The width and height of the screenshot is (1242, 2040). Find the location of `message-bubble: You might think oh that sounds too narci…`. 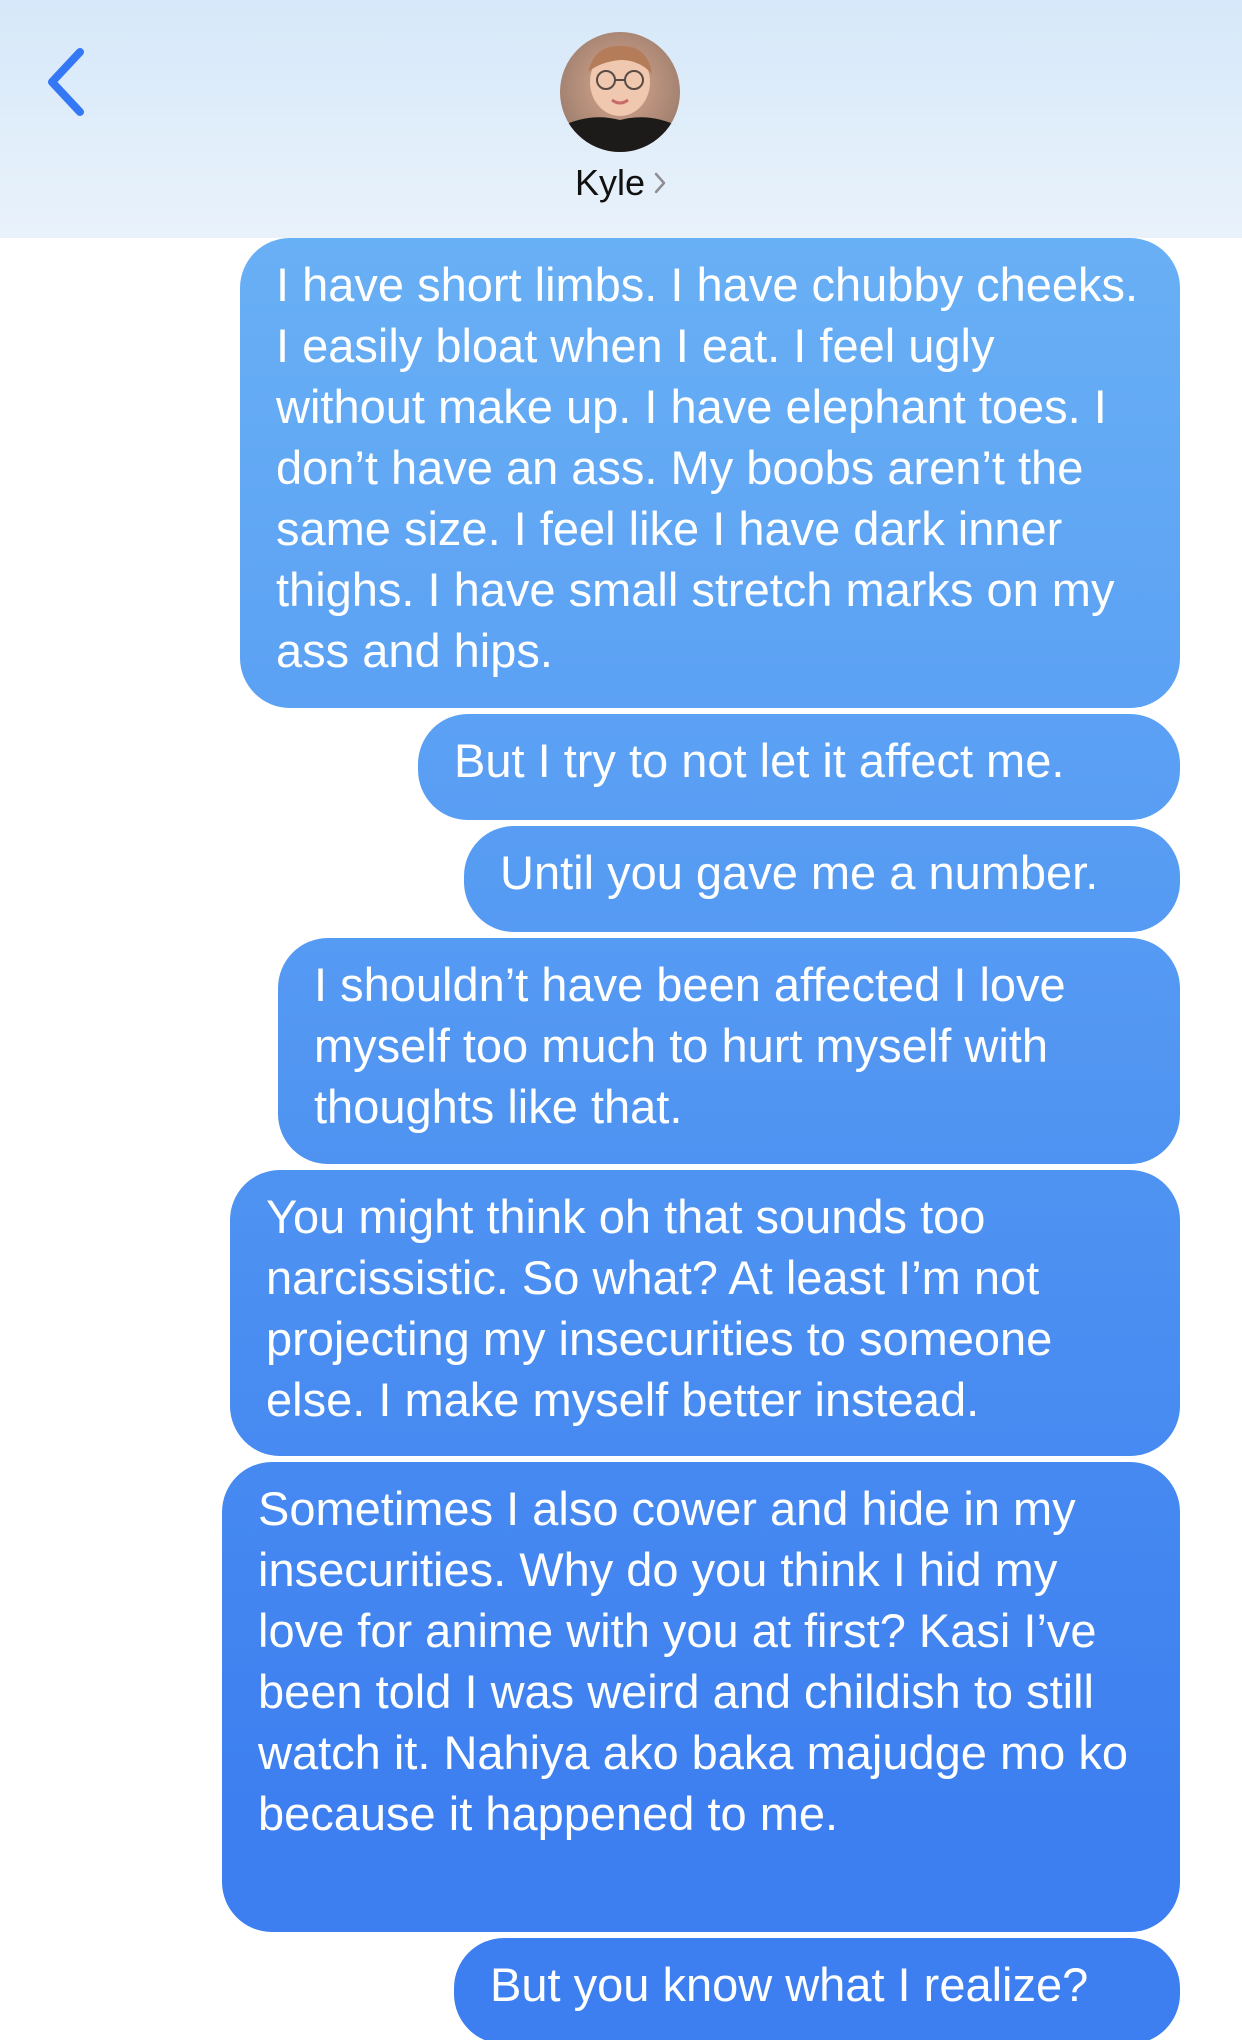

message-bubble: You might think oh that sounds too narci… is located at coordinates (705, 1313).